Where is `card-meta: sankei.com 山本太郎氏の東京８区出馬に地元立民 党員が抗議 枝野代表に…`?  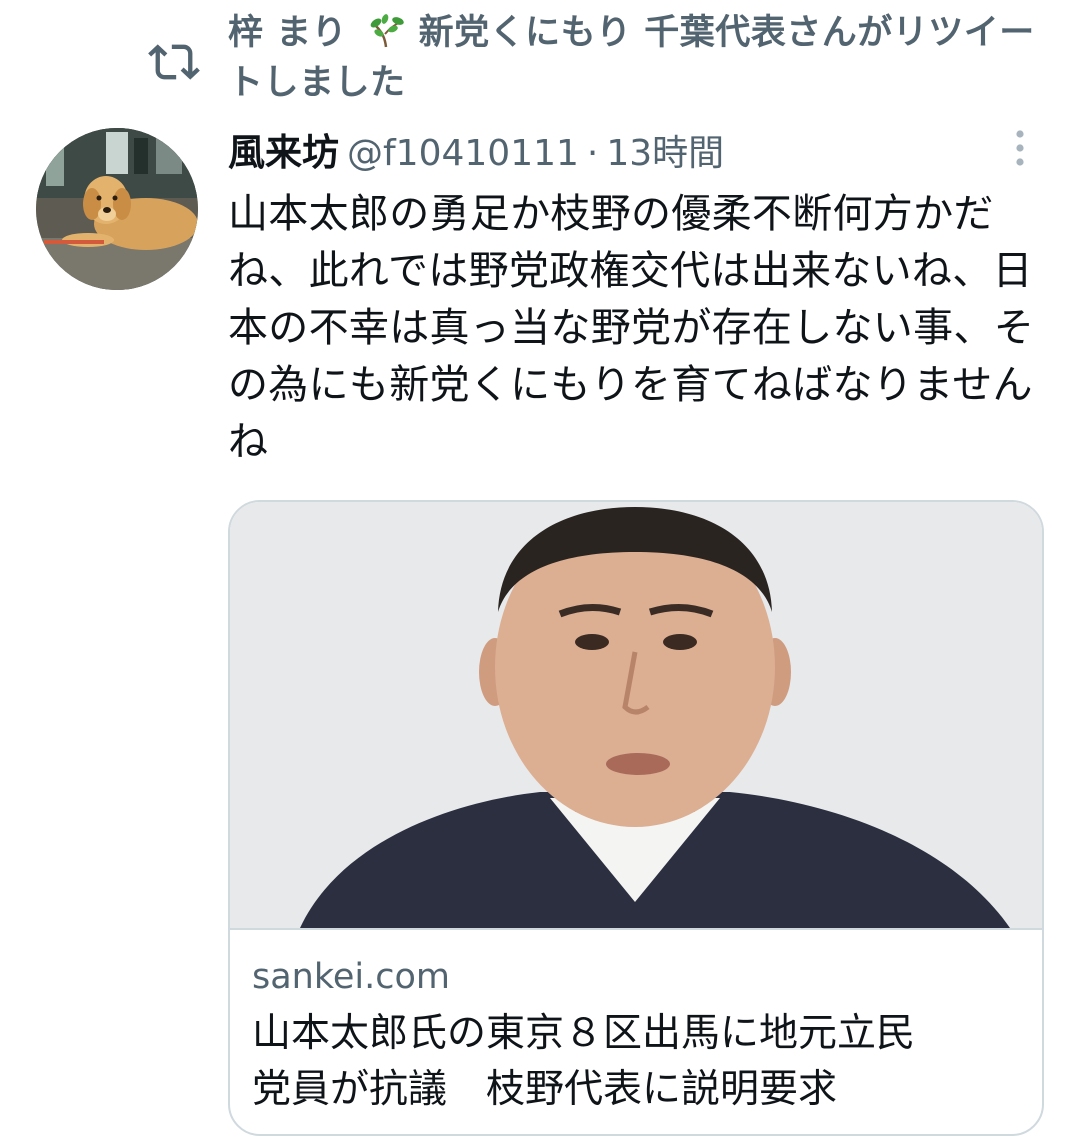 card-meta: sankei.com 山本太郎氏の東京８区出馬に地元立民 党員が抗議 枝野代表に… is located at coordinates (637, 1035).